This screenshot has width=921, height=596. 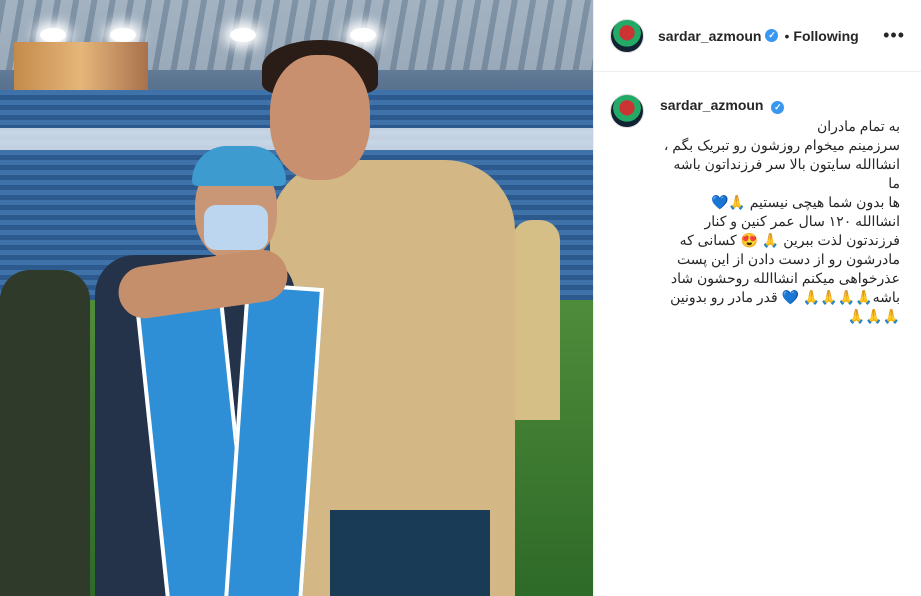 What do you see at coordinates (709, 36) in the screenshot?
I see `username-link: sardar_azmoun` at bounding box center [709, 36].